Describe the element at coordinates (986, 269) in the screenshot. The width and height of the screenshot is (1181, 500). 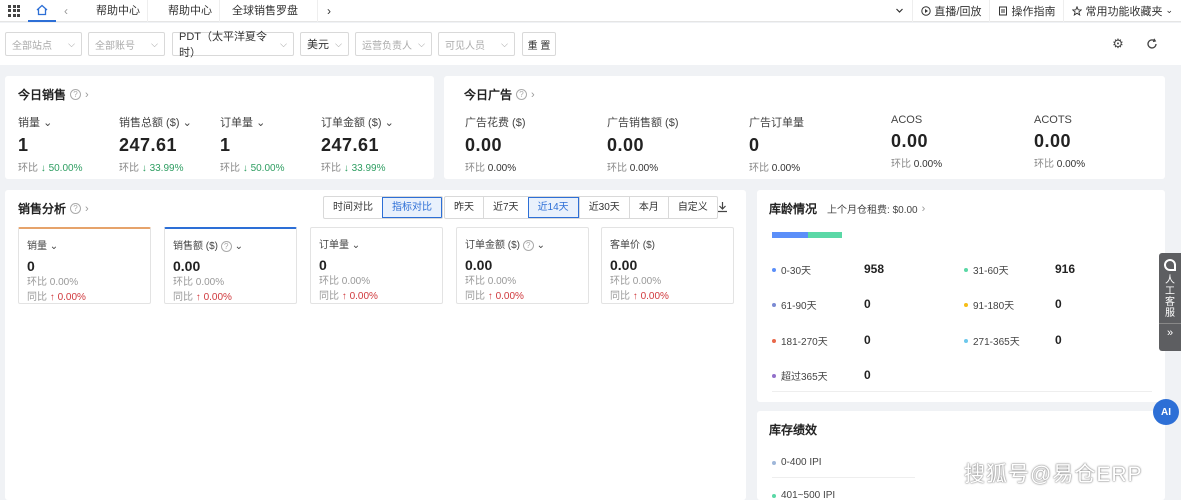
I see `age-item-31-60: 31-60天` at that location.